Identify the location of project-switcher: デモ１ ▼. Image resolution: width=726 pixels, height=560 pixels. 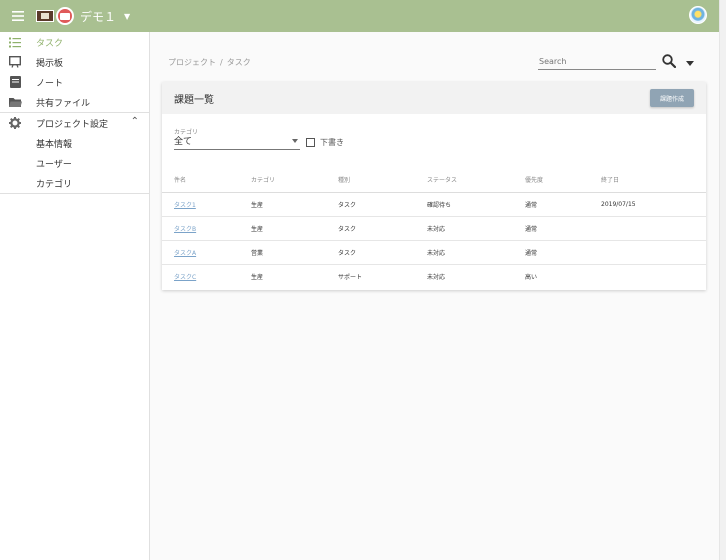
(83, 16).